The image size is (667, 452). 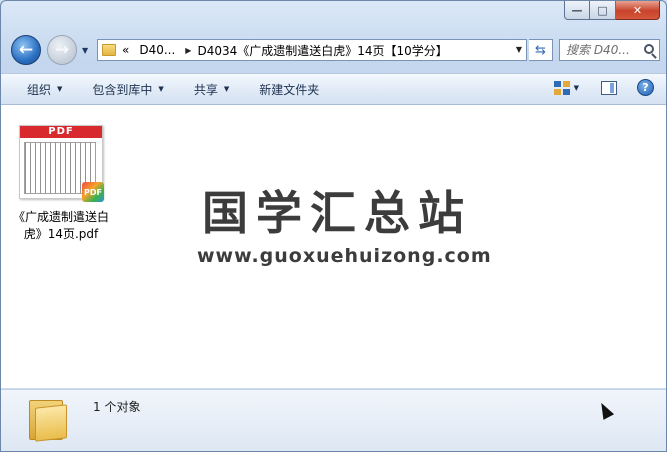 What do you see at coordinates (117, 407) in the screenshot?
I see `item-count: 1 个对象` at bounding box center [117, 407].